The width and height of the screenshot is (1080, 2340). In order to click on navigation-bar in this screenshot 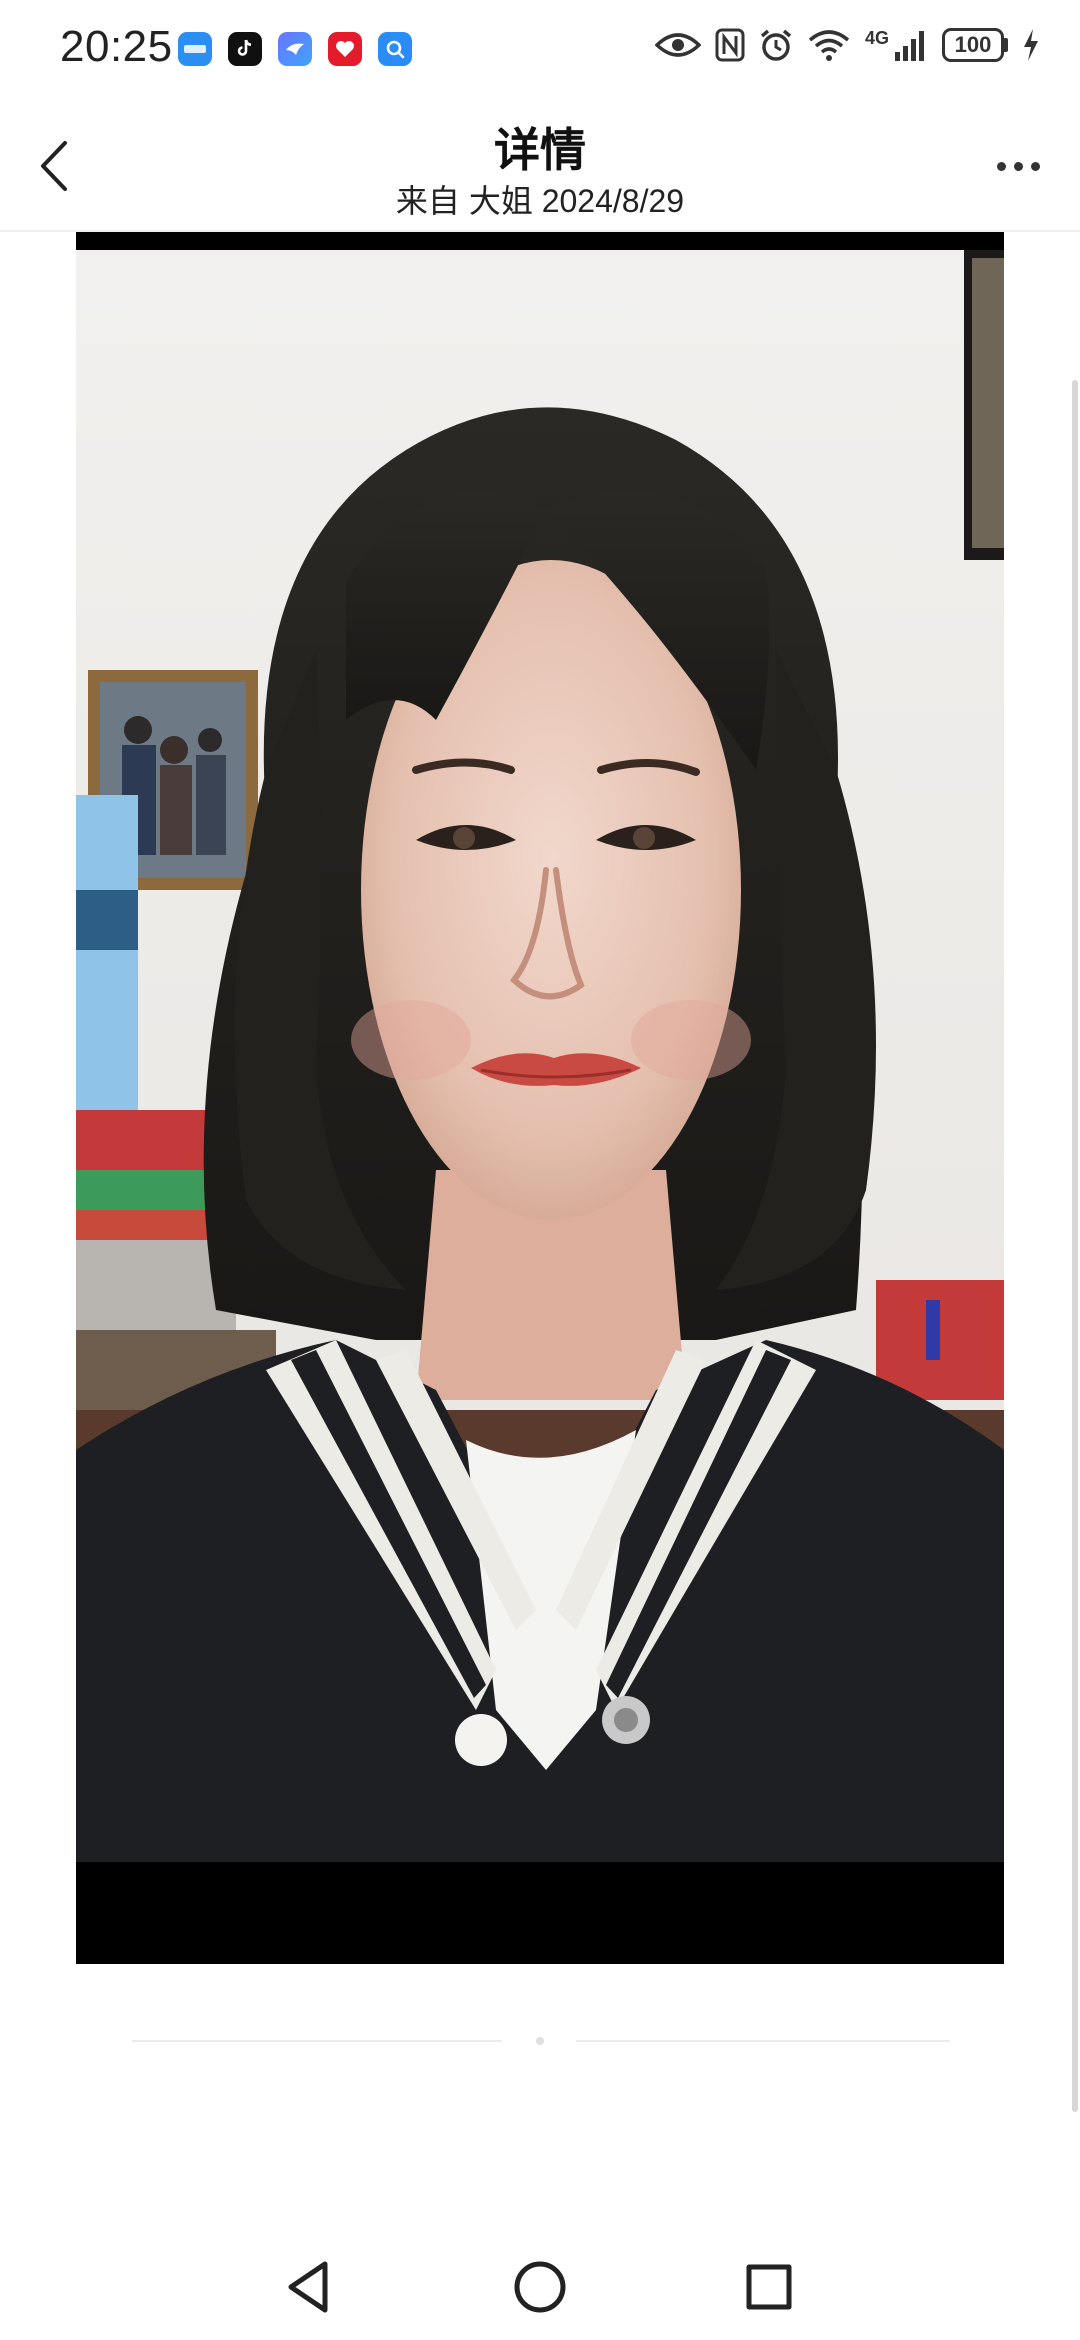, I will do `click(540, 2285)`.